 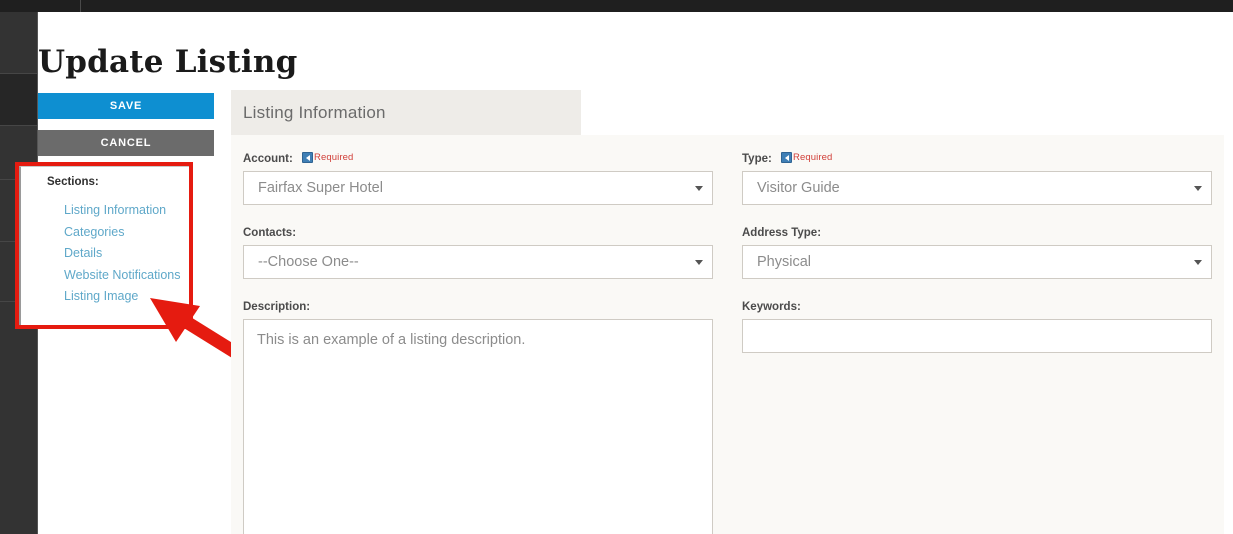 I want to click on account-label-text: Account:, so click(x=268, y=159).